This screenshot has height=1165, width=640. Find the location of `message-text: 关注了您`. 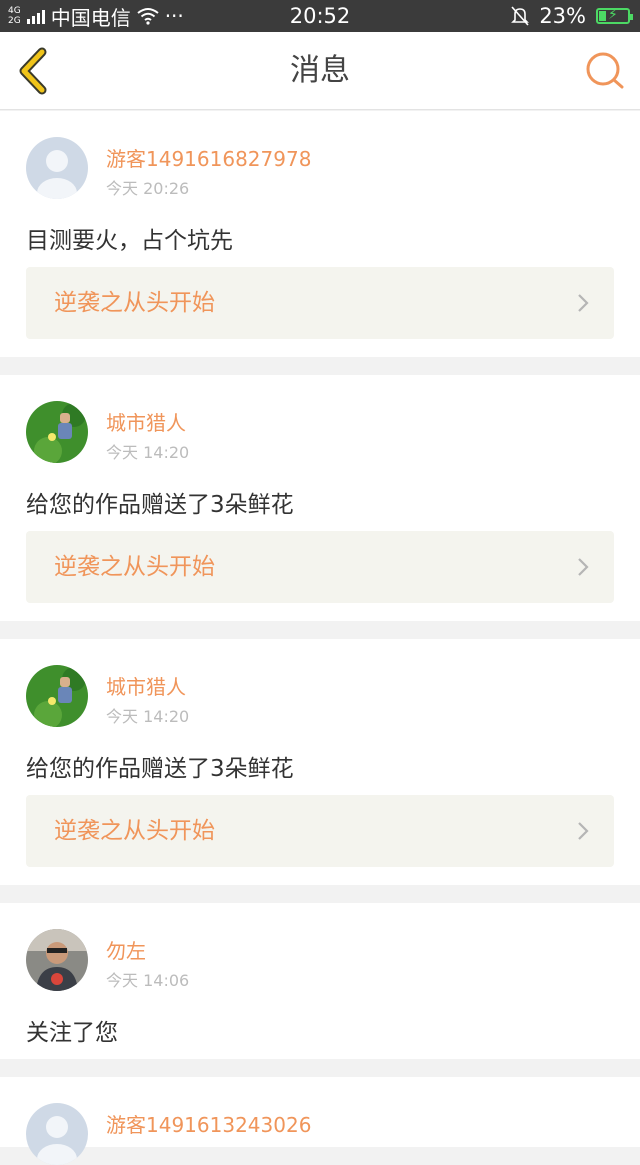

message-text: 关注了您 is located at coordinates (72, 1033).